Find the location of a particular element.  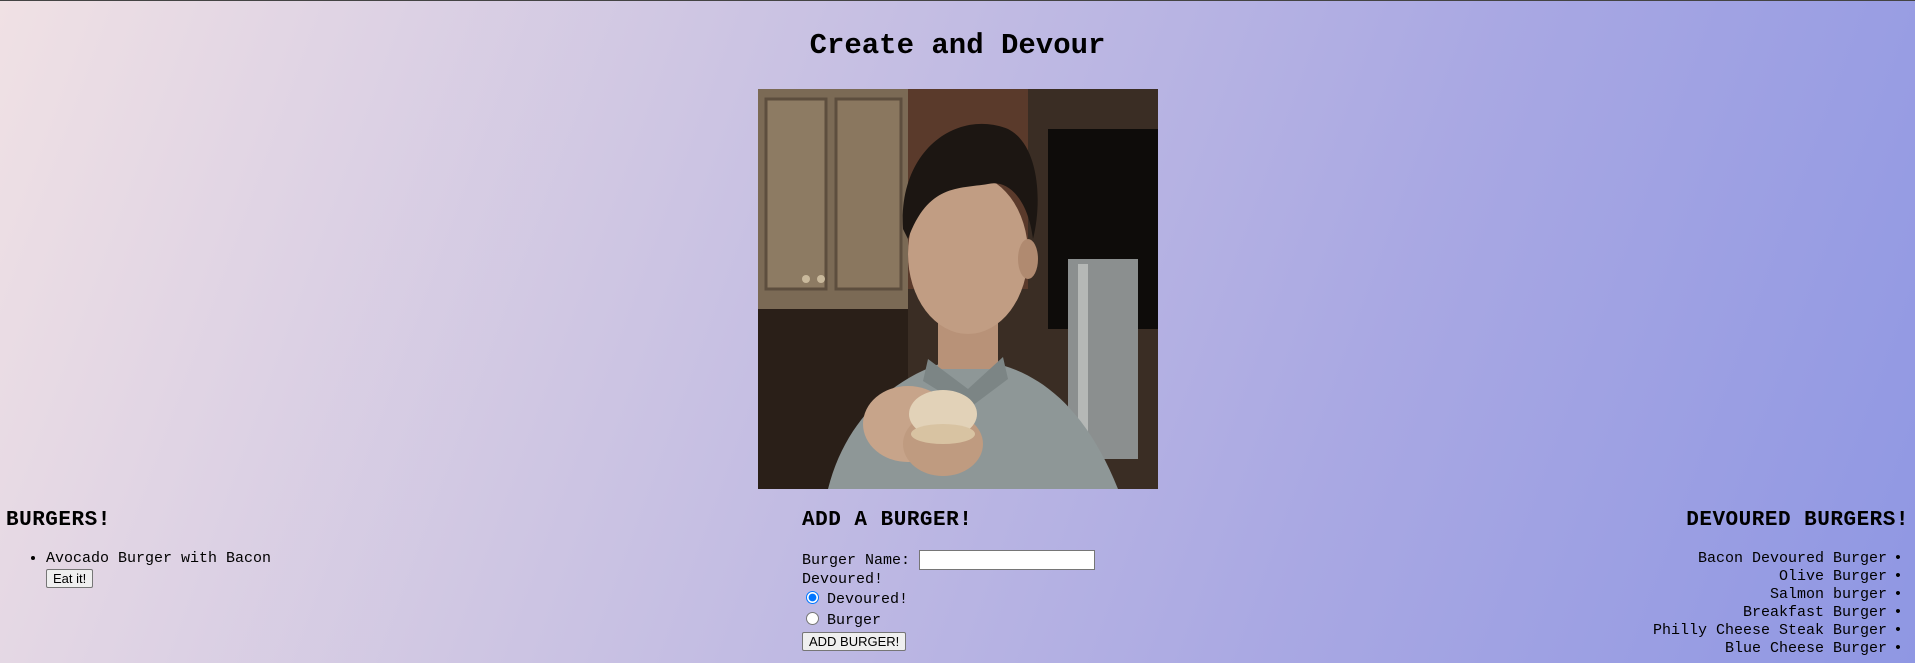

devoured-heading: DEVOURED BURGERS! is located at coordinates (1797, 520).